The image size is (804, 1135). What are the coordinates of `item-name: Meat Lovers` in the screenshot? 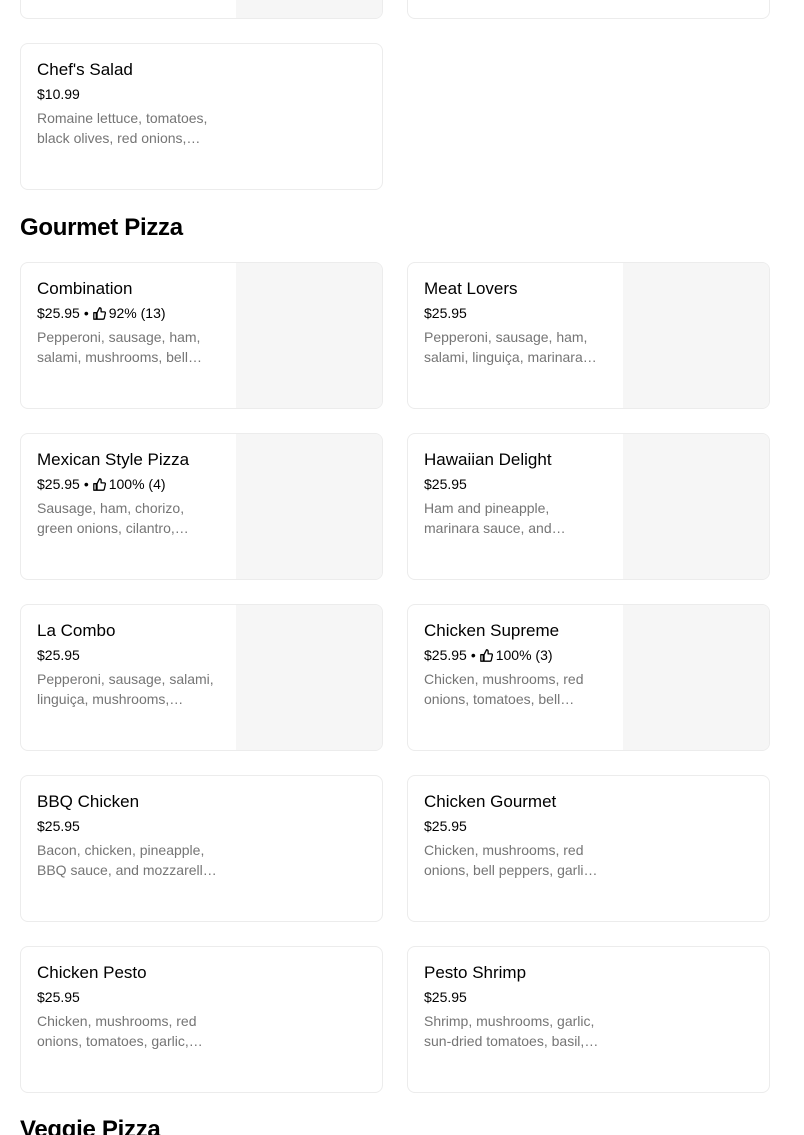 It's located at (471, 288).